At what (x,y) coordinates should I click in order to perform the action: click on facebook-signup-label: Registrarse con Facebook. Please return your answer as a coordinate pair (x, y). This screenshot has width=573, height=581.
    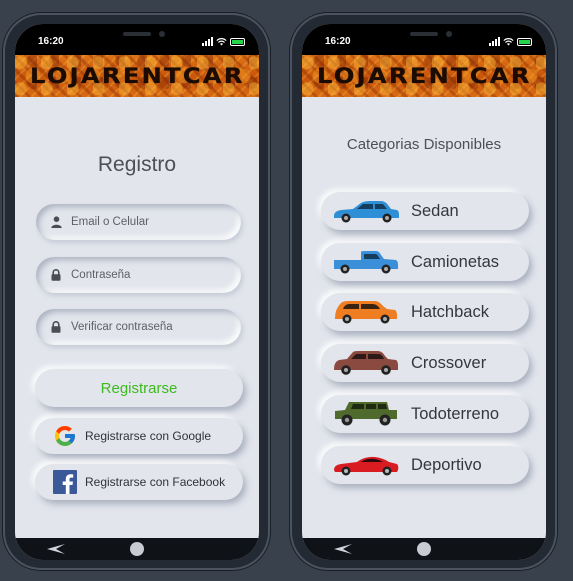
    Looking at the image, I should click on (155, 482).